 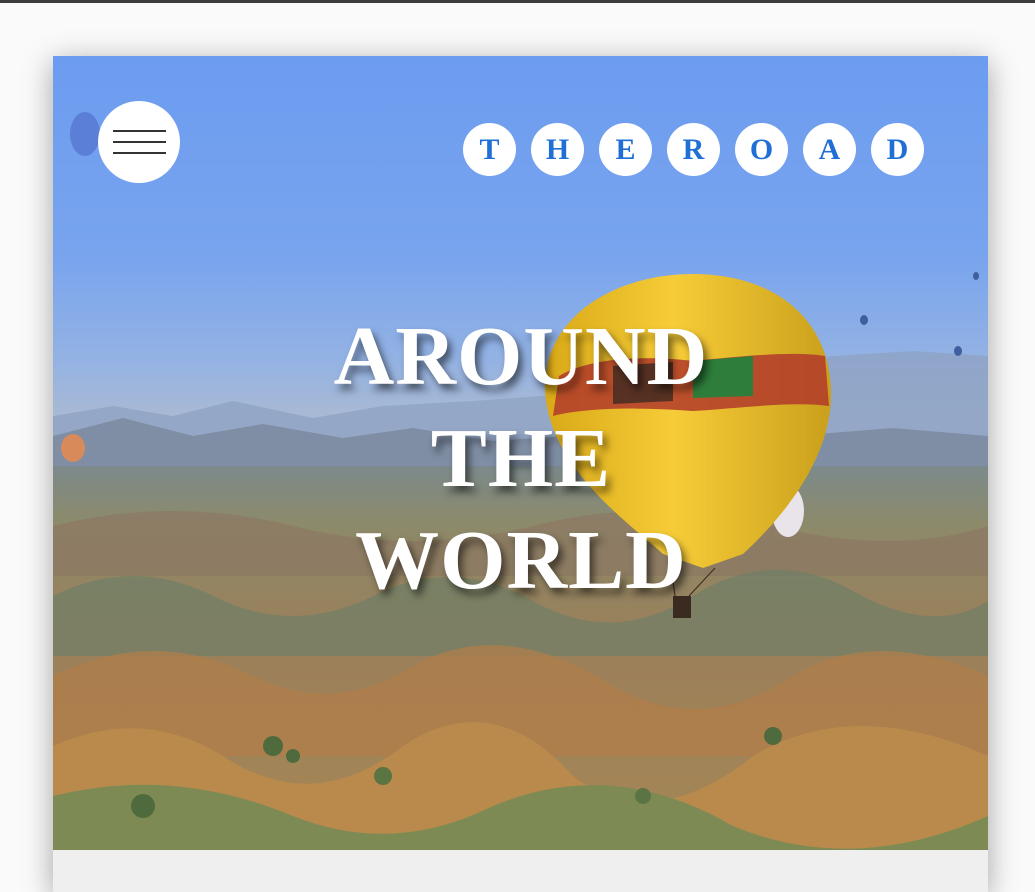 What do you see at coordinates (517, 1) in the screenshot?
I see `top-border` at bounding box center [517, 1].